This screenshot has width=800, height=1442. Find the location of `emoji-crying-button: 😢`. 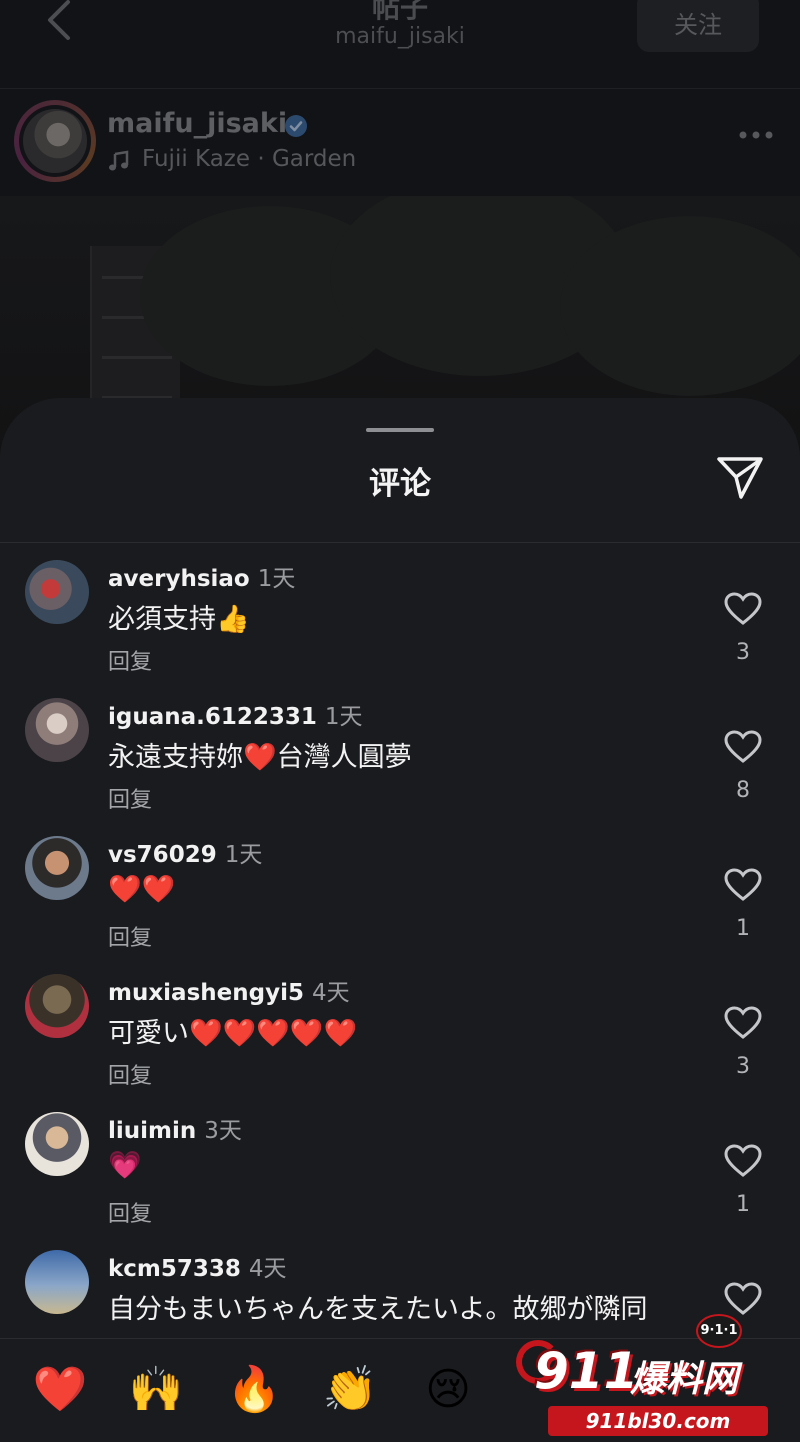

emoji-crying-button: 😢 is located at coordinates (448, 1390).